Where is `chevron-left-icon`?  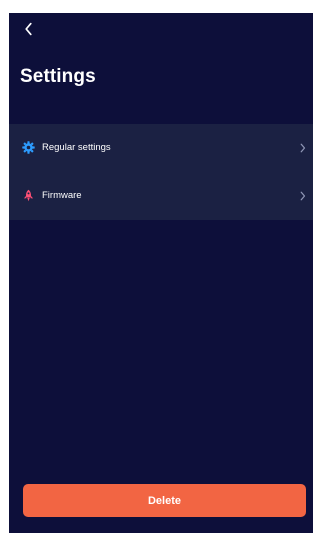 chevron-left-icon is located at coordinates (28, 29).